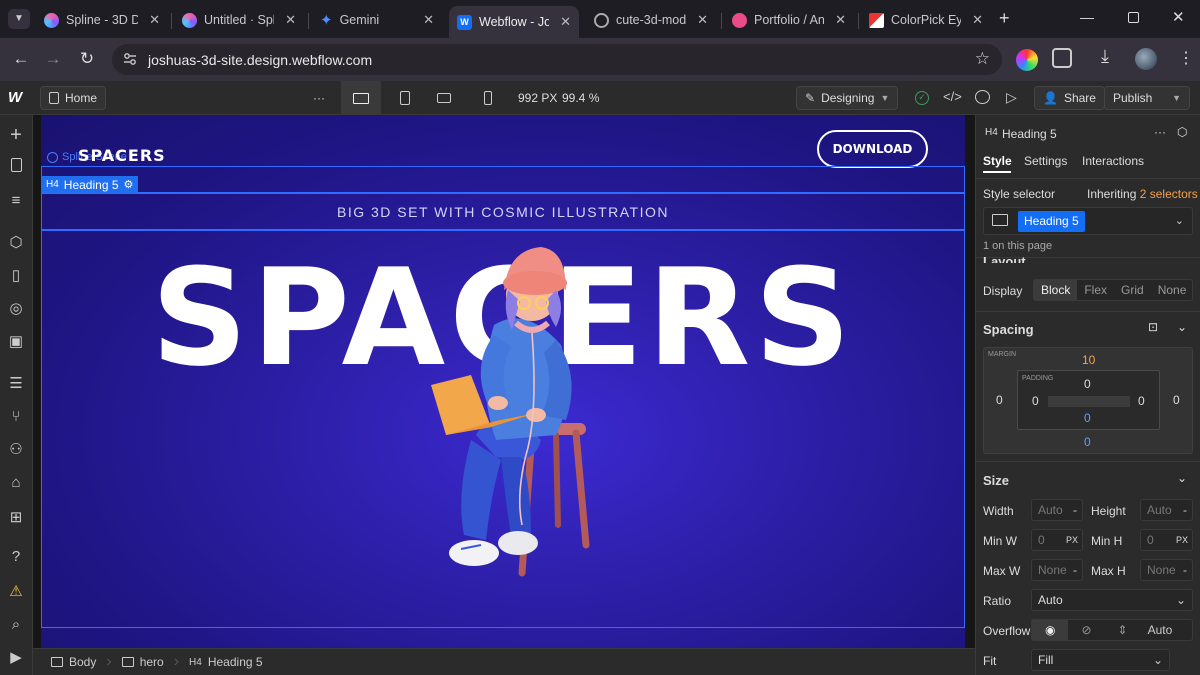  I want to click on selector-chip: Heading 5, so click(1051, 221).